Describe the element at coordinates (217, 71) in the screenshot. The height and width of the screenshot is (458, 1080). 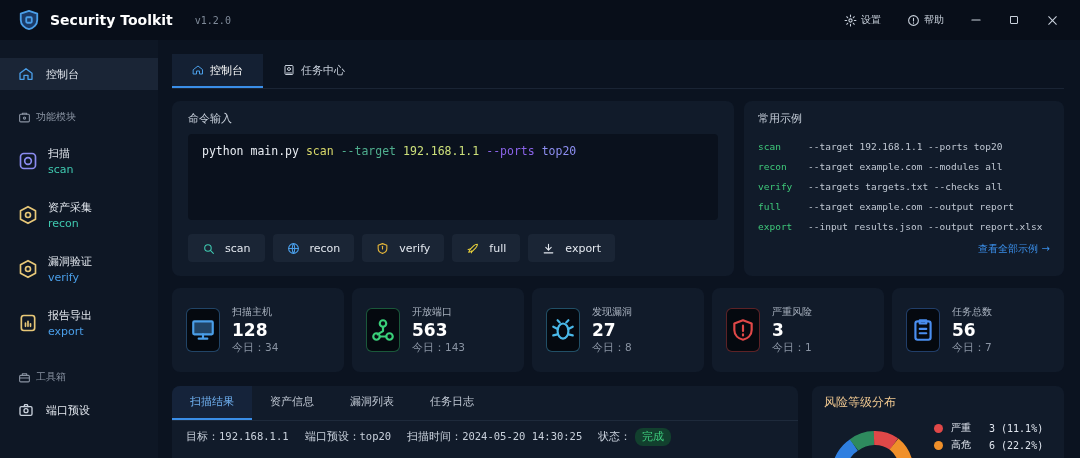
I see `tab: 控制台` at that location.